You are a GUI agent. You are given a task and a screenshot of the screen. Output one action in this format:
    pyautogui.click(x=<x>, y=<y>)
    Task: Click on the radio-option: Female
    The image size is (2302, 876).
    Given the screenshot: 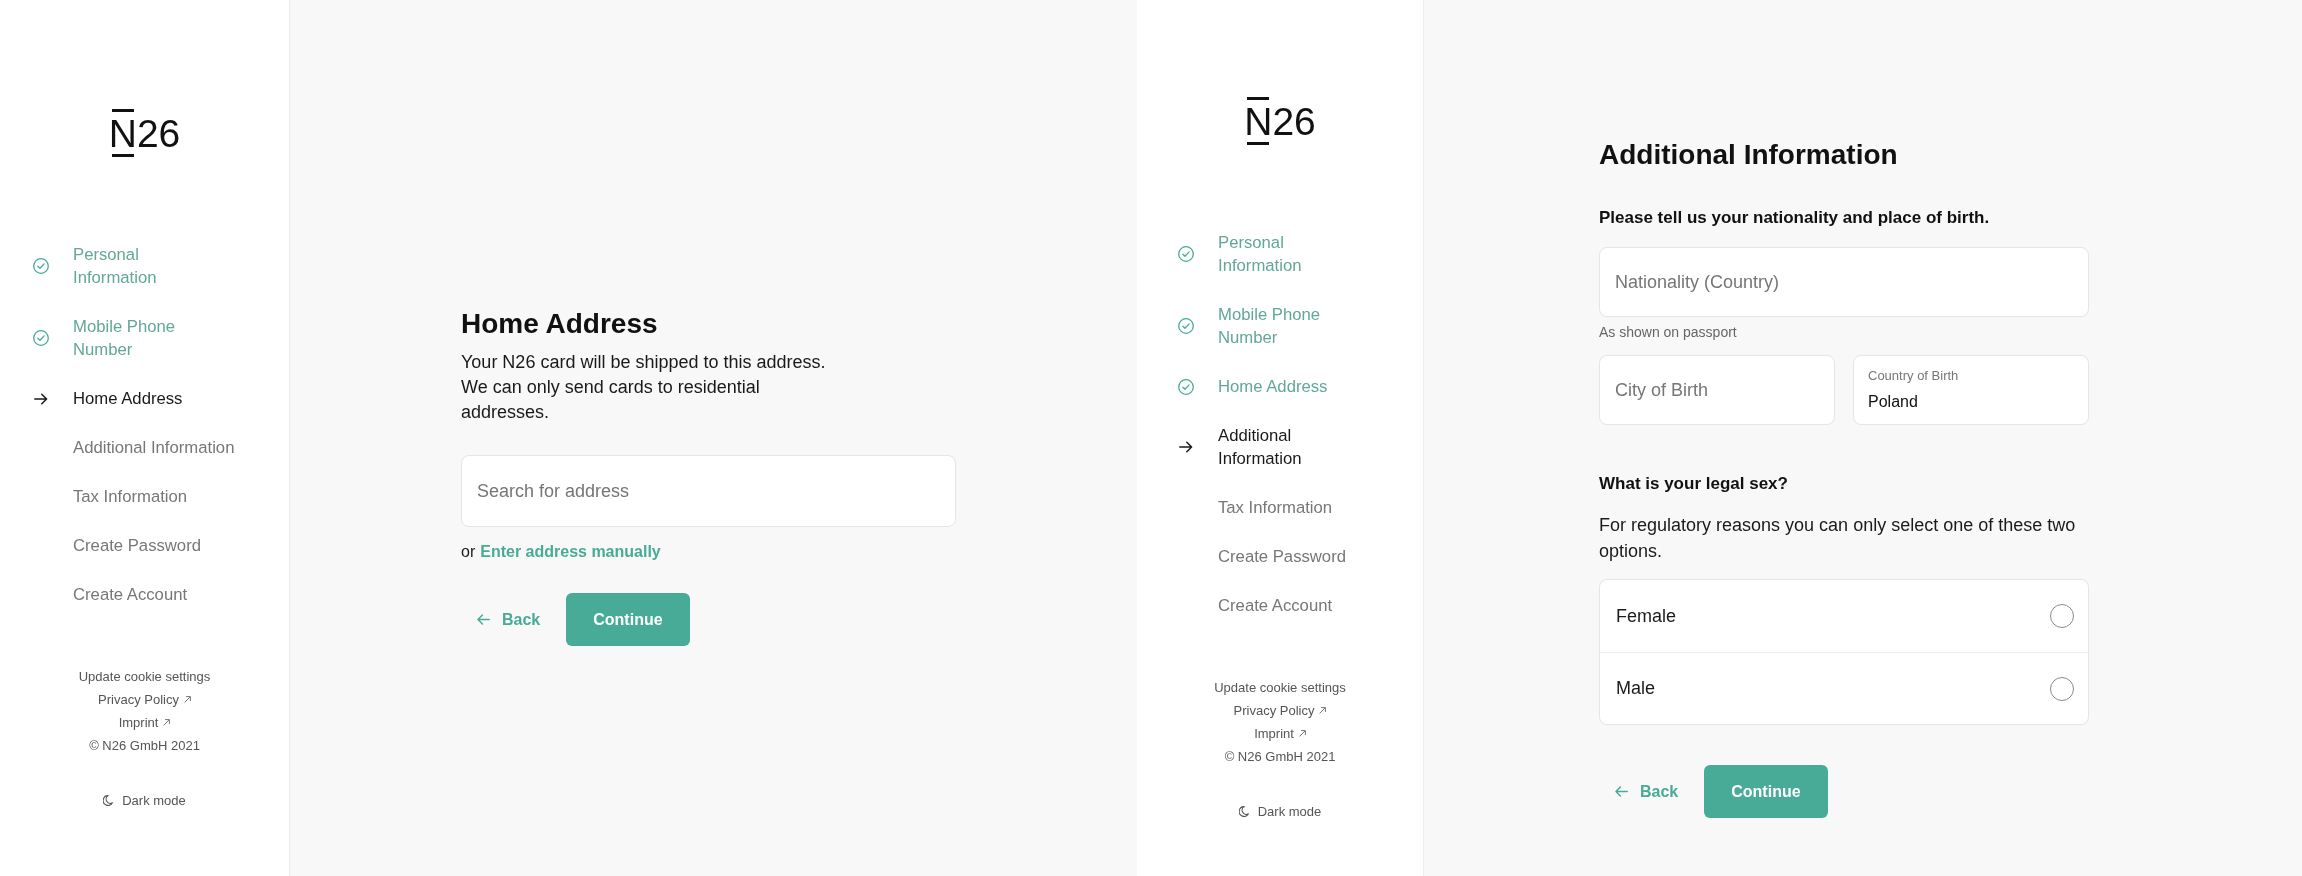 What is the action you would take?
    pyautogui.click(x=1844, y=616)
    